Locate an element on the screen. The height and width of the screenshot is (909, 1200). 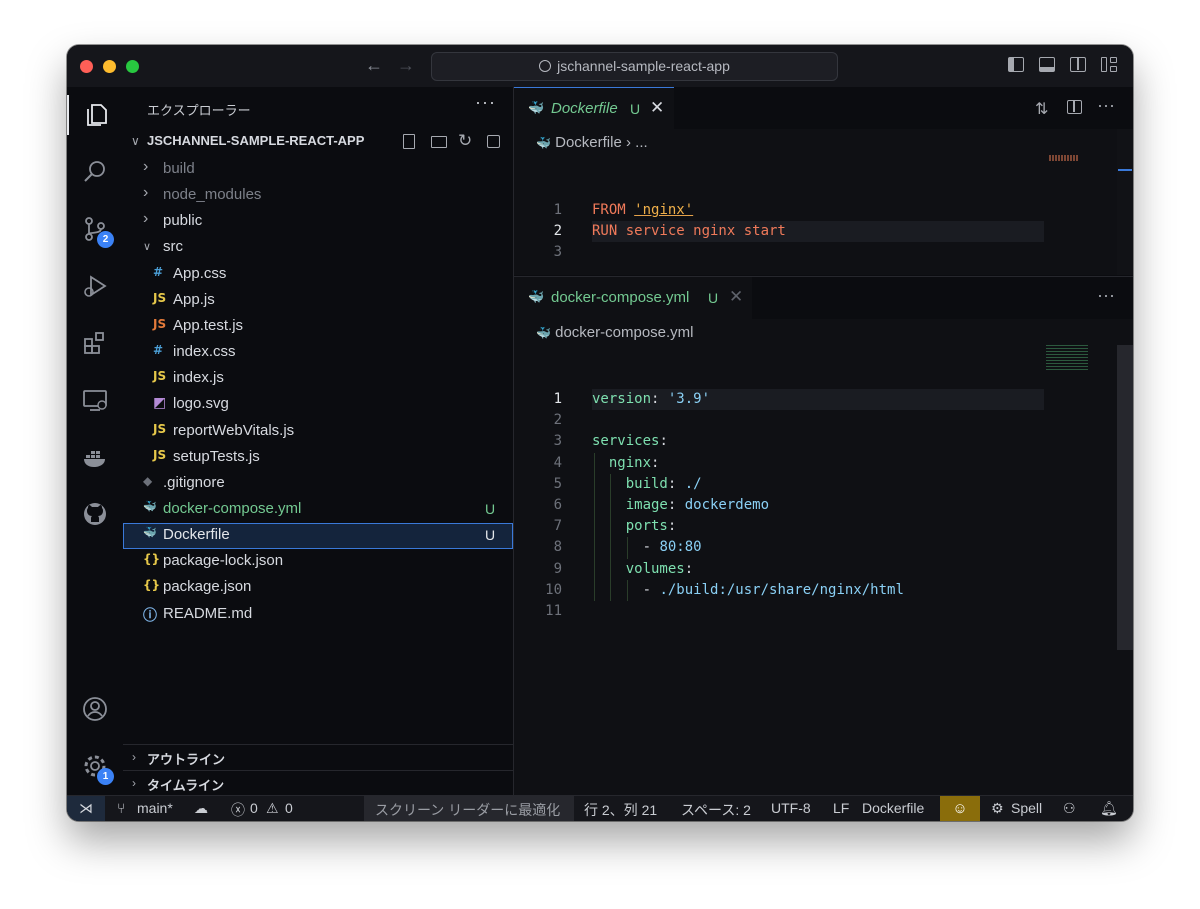
customize-layout-icon is located at coordinates (1109, 64).